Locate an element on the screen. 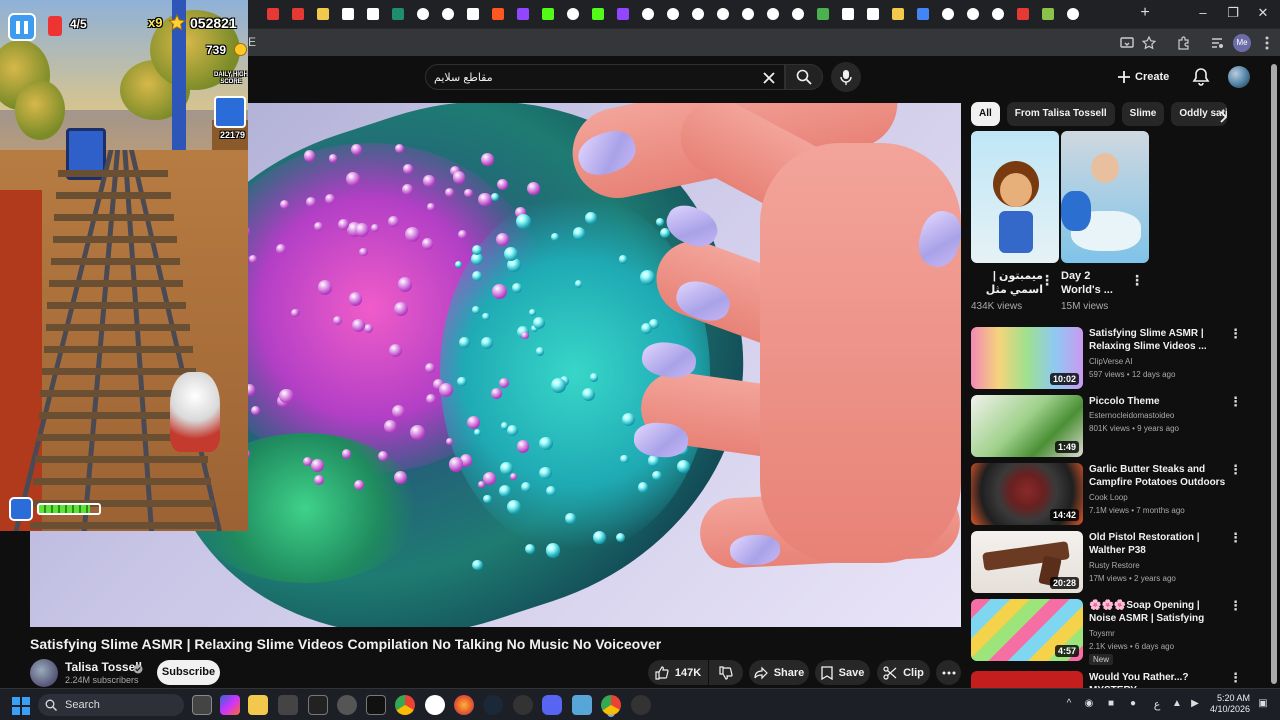 The width and height of the screenshot is (1280, 720). file-explorer-icon is located at coordinates (258, 705).